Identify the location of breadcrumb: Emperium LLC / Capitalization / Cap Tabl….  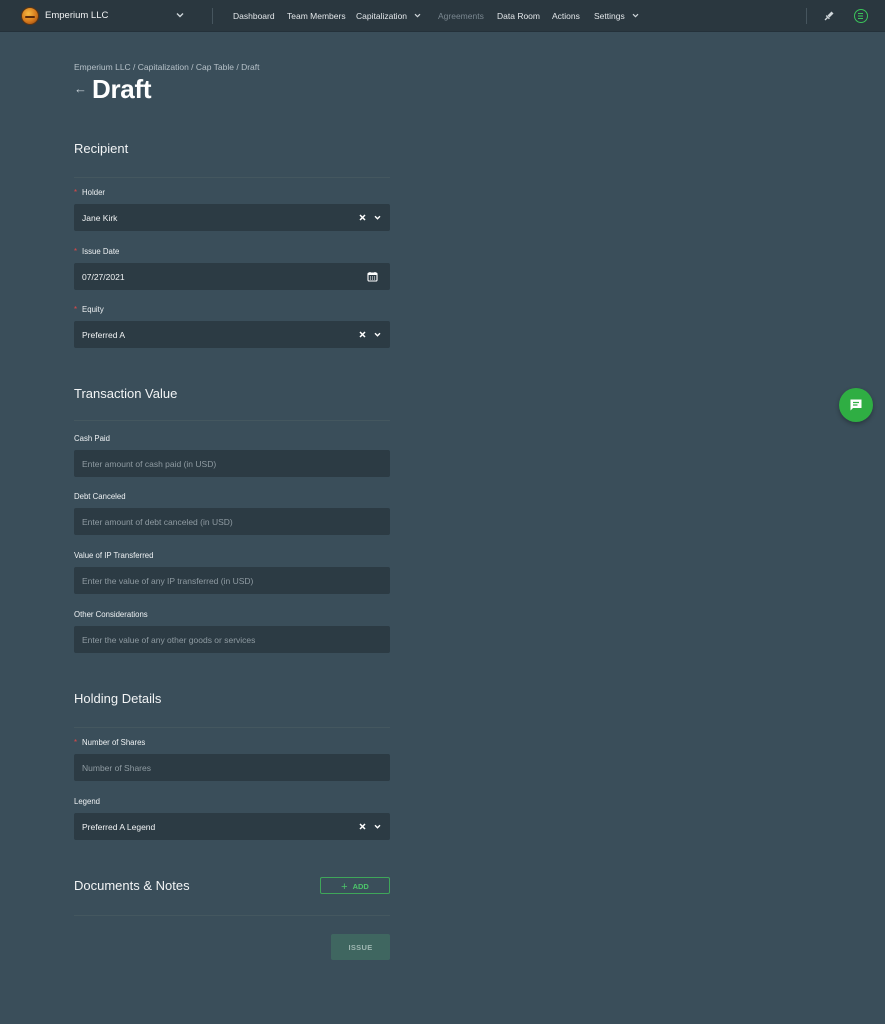
(167, 67).